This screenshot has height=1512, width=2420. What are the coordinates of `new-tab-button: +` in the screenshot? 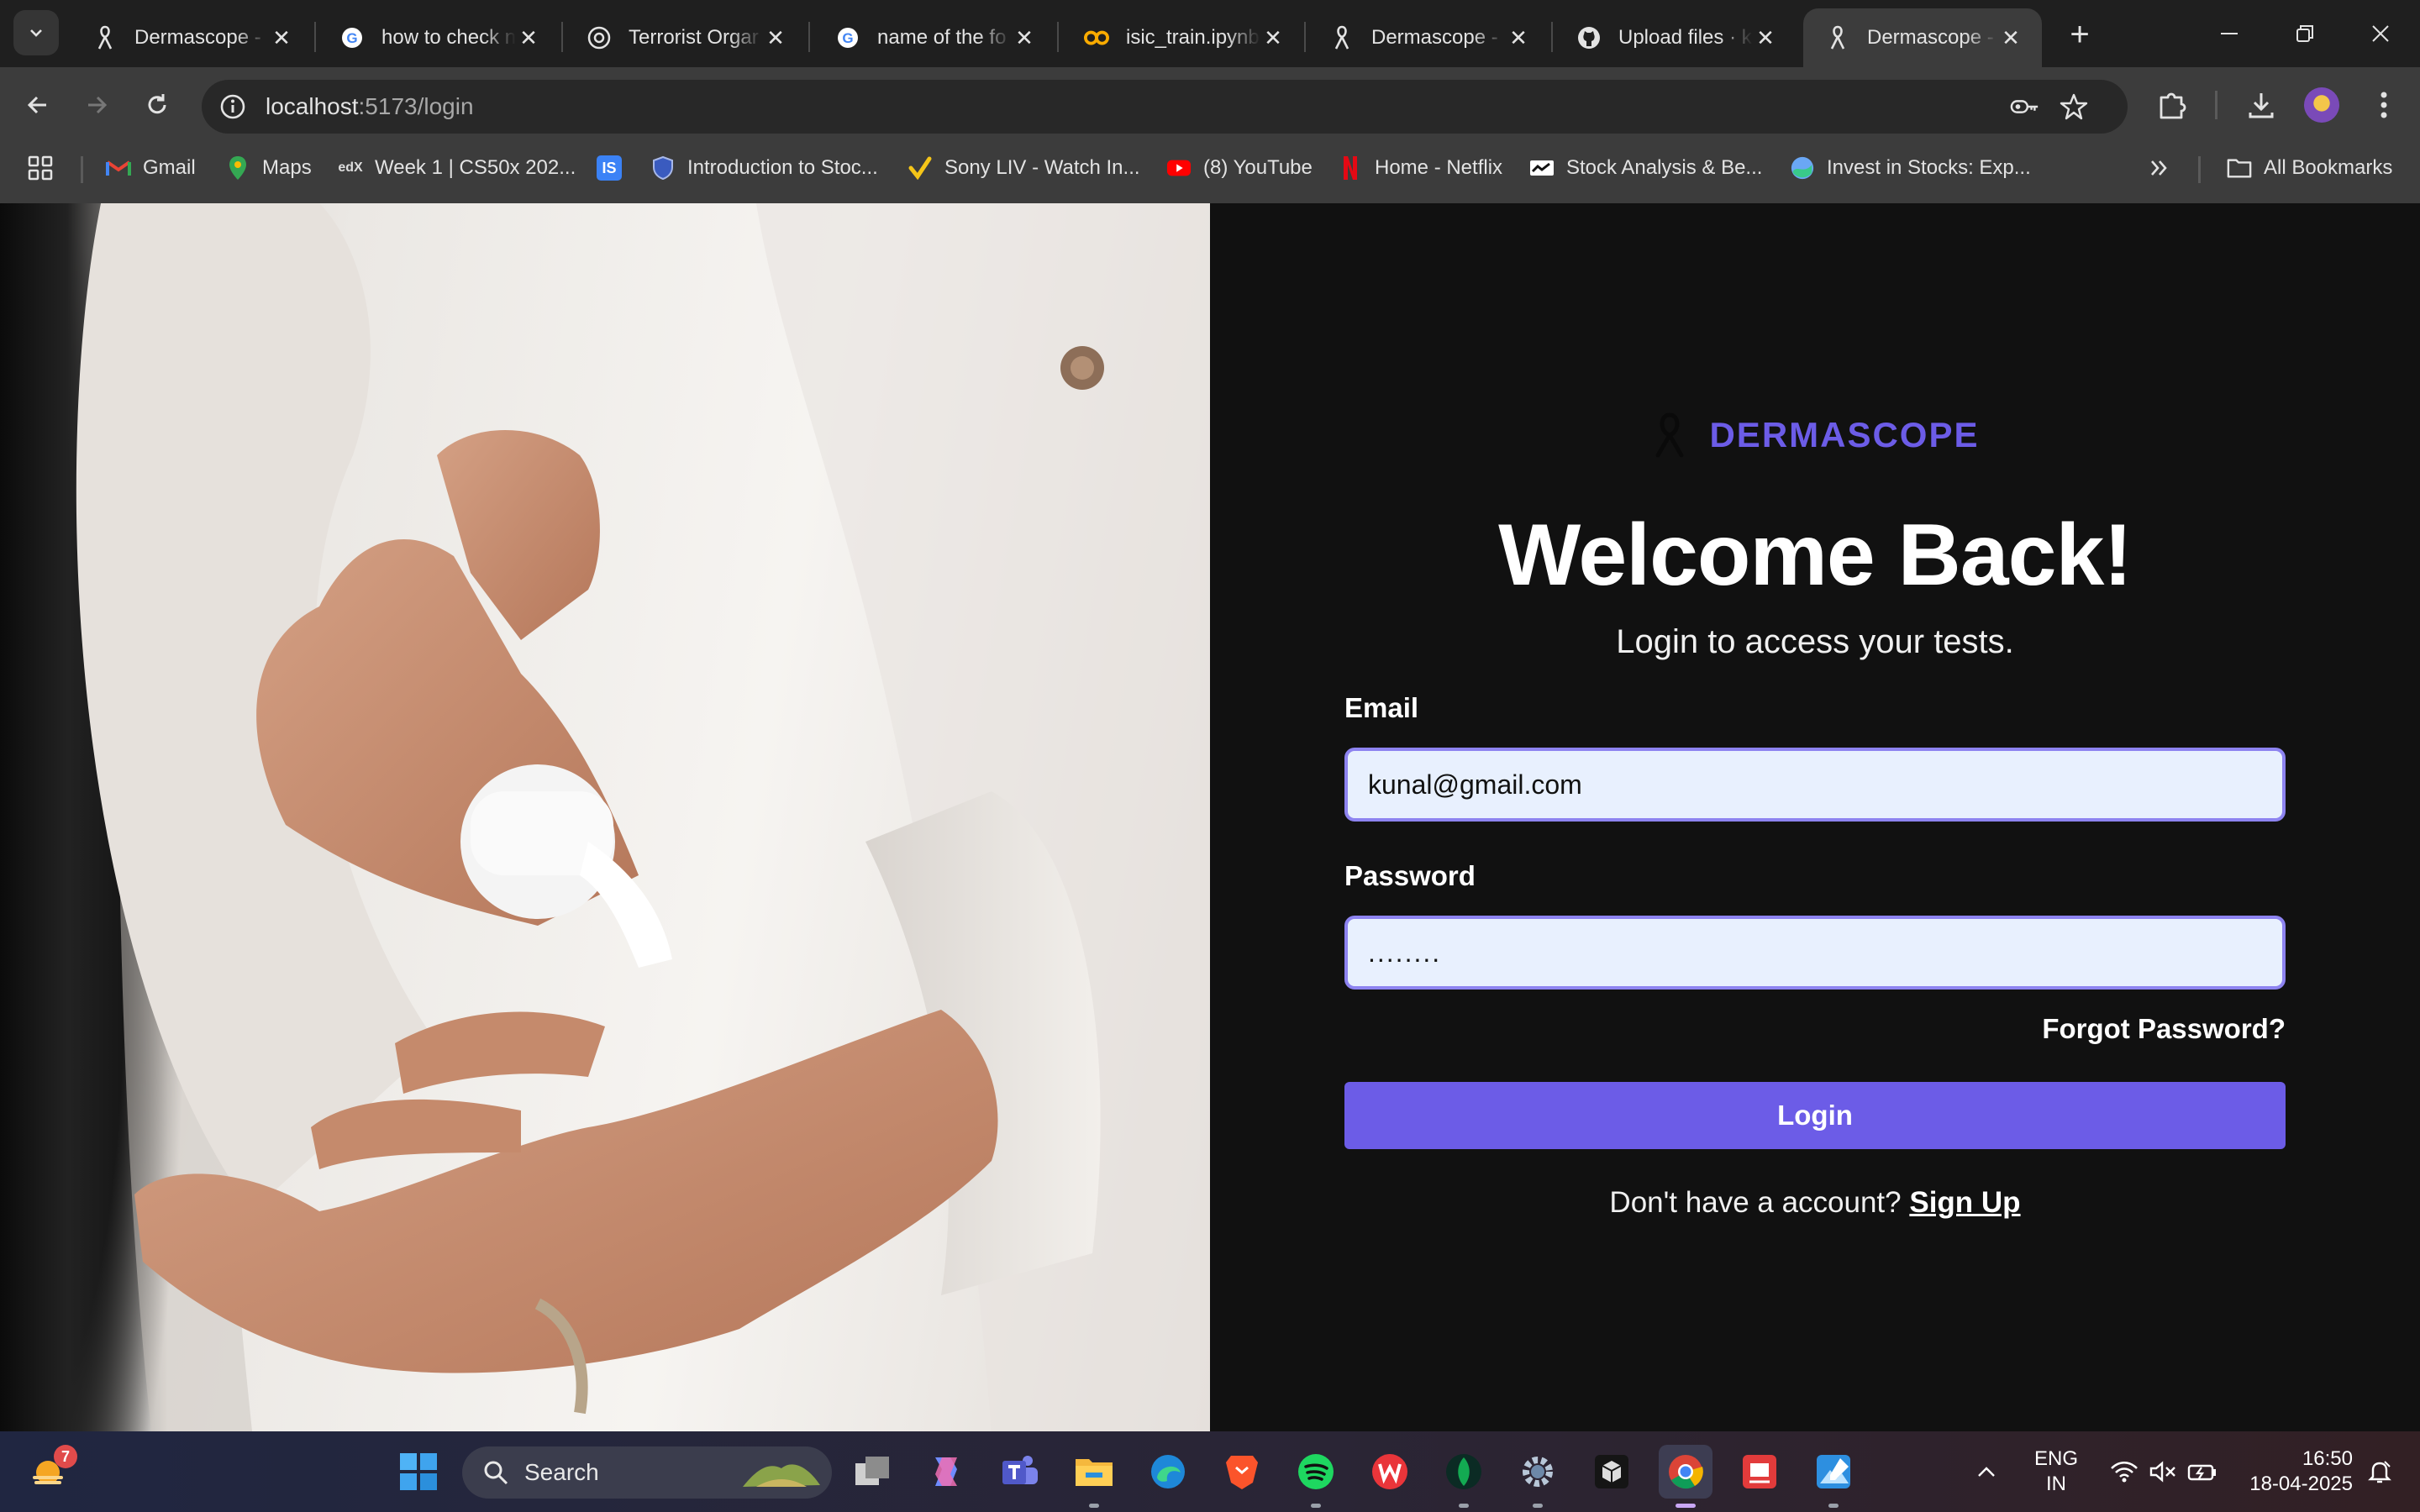 It's located at (2080, 34).